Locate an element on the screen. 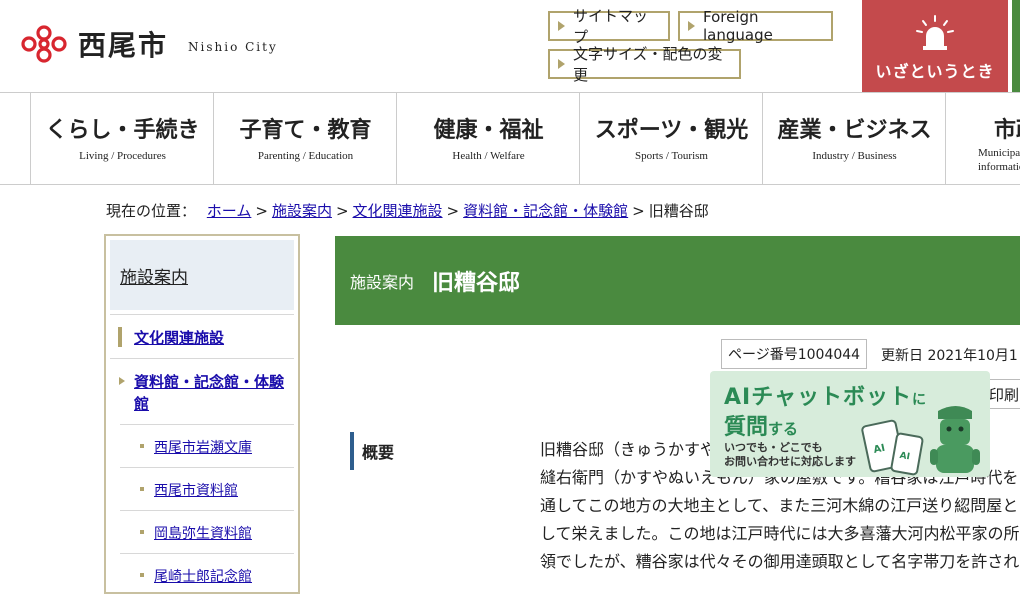  nav-label-jp: 産業・ビジネス is located at coordinates (854, 130).